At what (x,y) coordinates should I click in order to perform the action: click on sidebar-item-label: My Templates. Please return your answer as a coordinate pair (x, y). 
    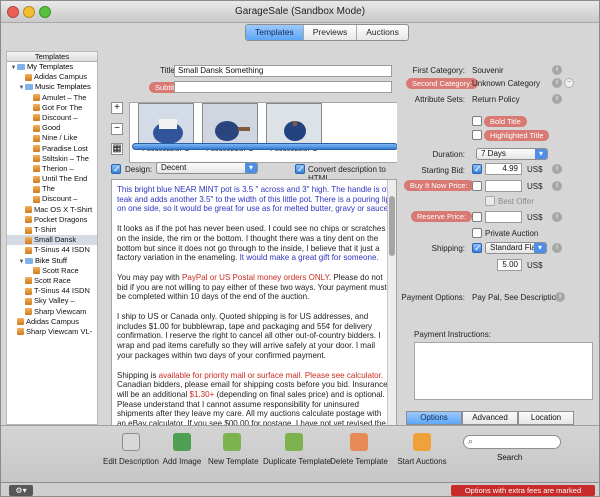
    Looking at the image, I should click on (50, 66).